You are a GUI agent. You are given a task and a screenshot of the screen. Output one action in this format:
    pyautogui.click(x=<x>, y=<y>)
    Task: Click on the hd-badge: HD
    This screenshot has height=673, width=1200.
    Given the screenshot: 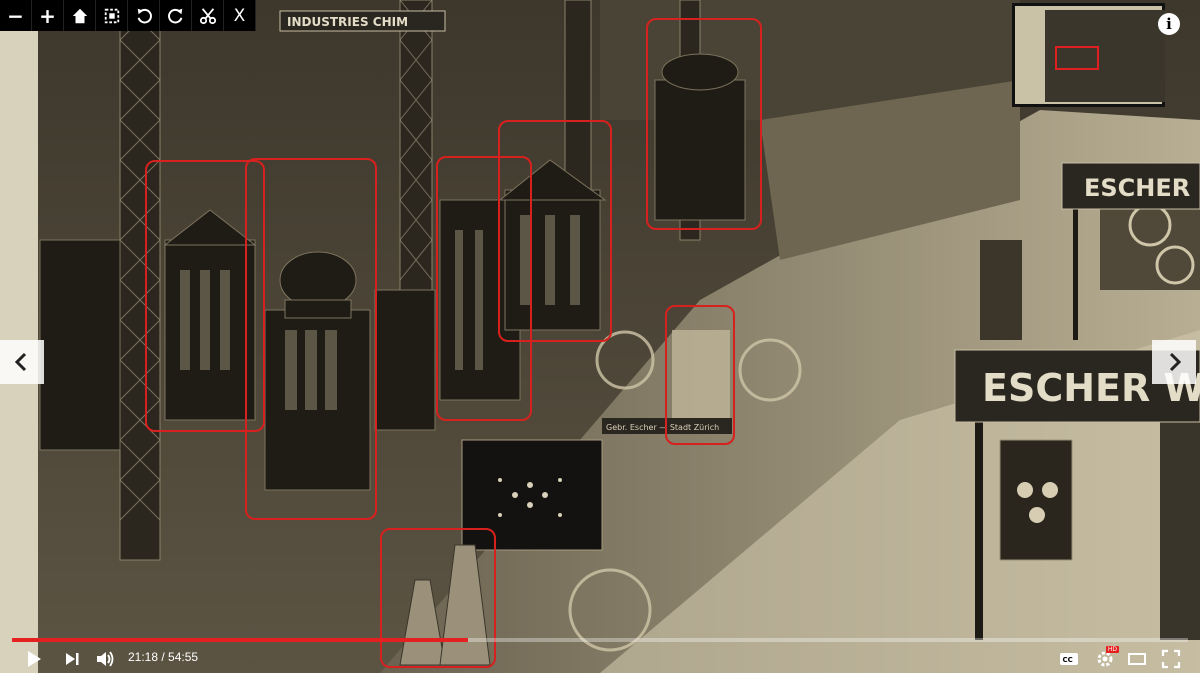 What is the action you would take?
    pyautogui.click(x=1112, y=649)
    